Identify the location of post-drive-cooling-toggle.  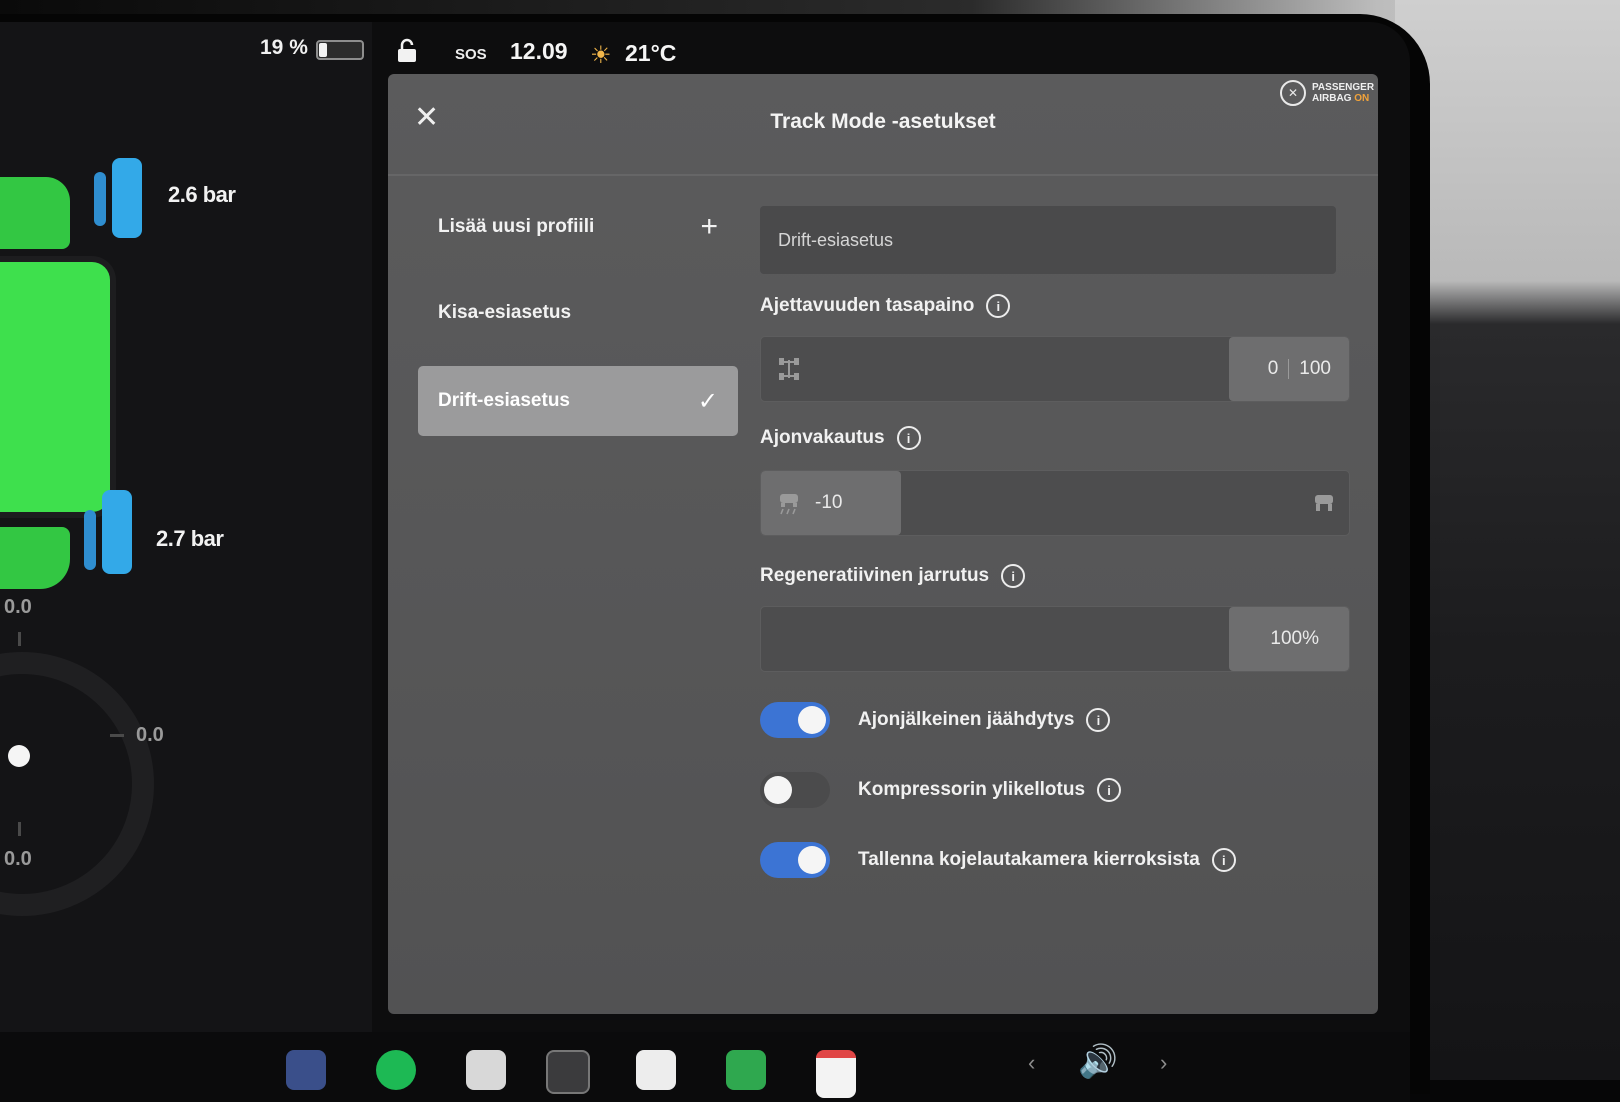
(795, 720).